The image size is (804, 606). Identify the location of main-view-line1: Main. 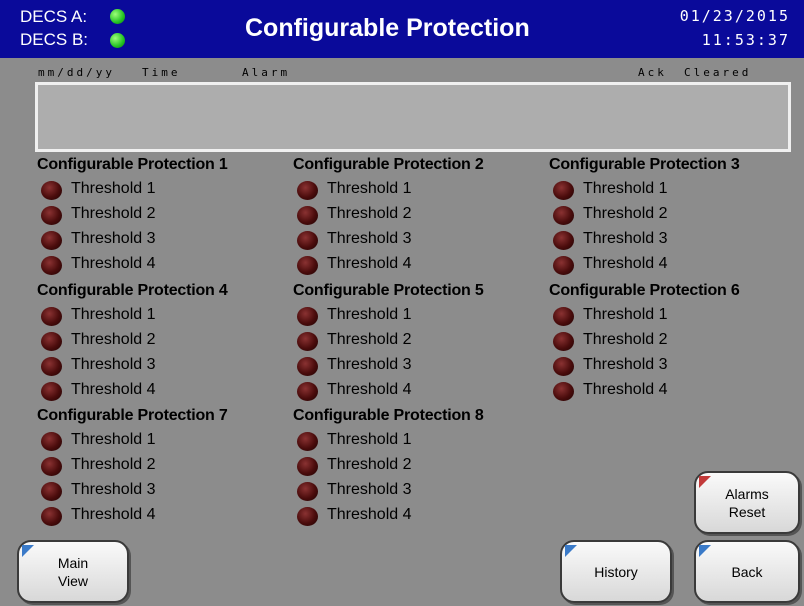
(73, 562).